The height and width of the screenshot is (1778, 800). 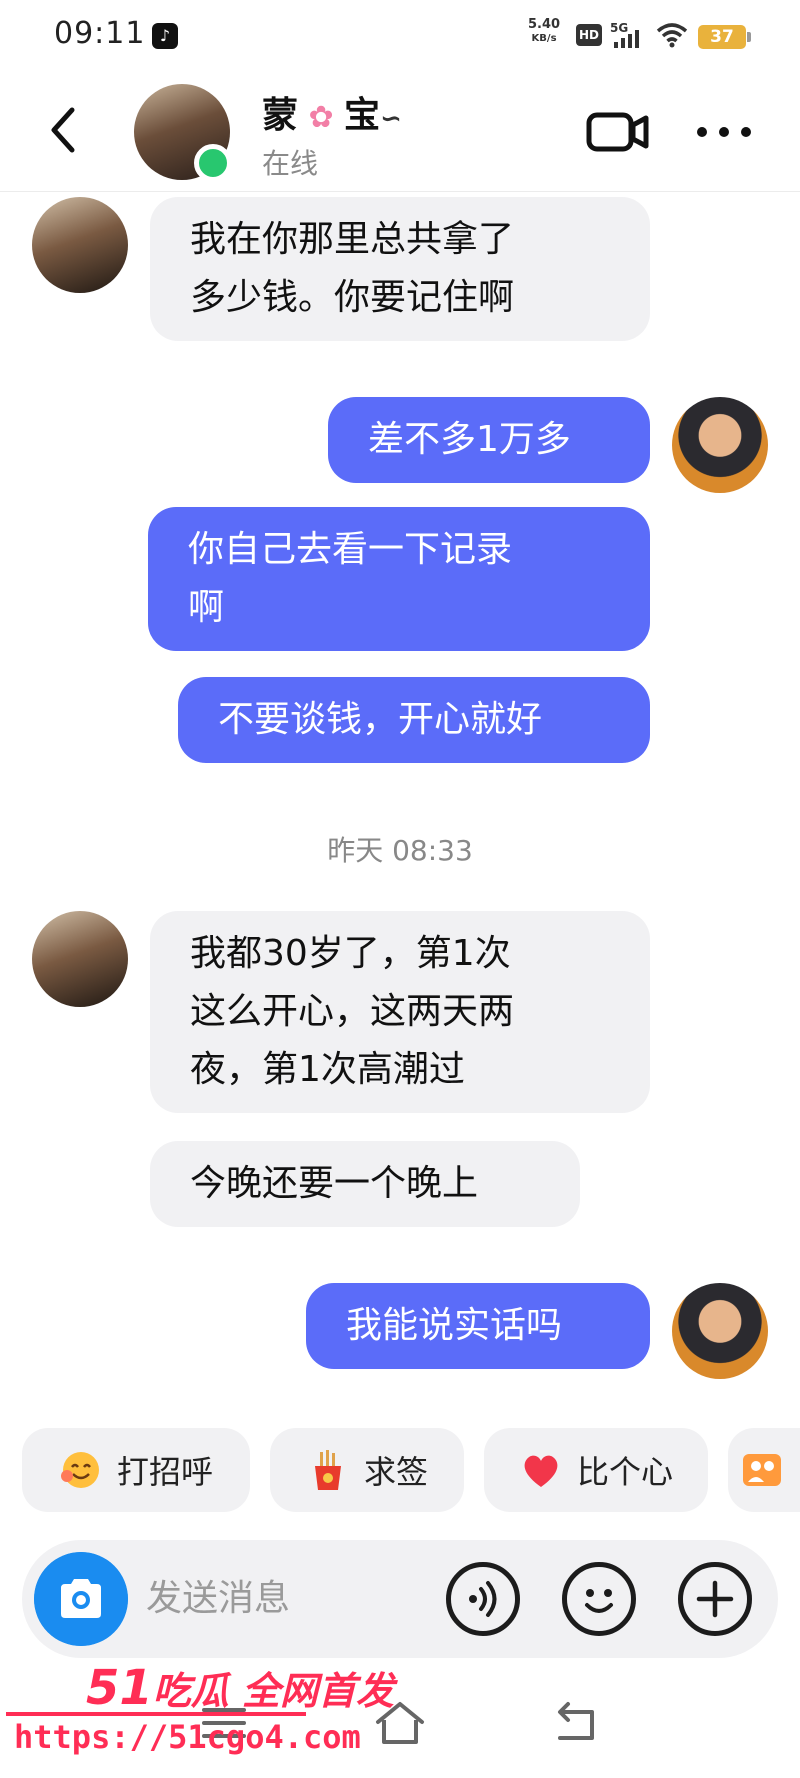 I want to click on contact-status: 在线, so click(x=290, y=163).